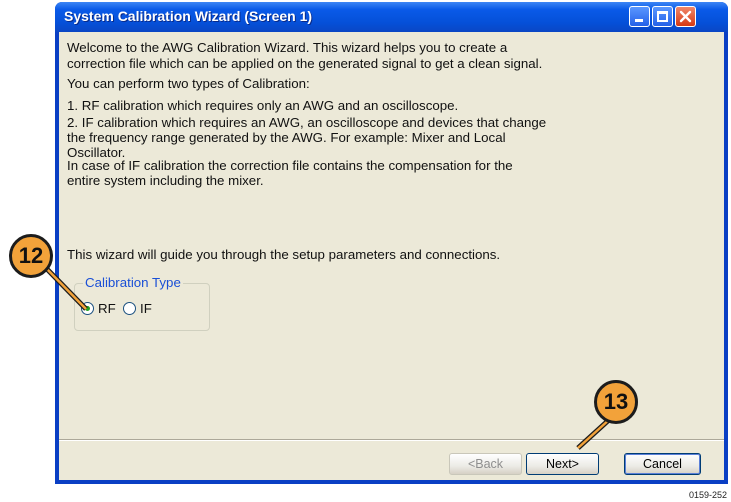 This screenshot has width=731, height=502. What do you see at coordinates (707, 495) in the screenshot?
I see `figure-code: 0159-252` at bounding box center [707, 495].